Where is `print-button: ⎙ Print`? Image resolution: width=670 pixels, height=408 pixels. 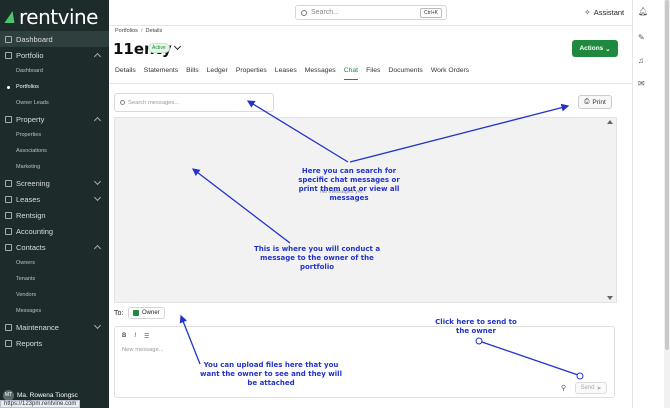 print-button: ⎙ Print is located at coordinates (595, 102).